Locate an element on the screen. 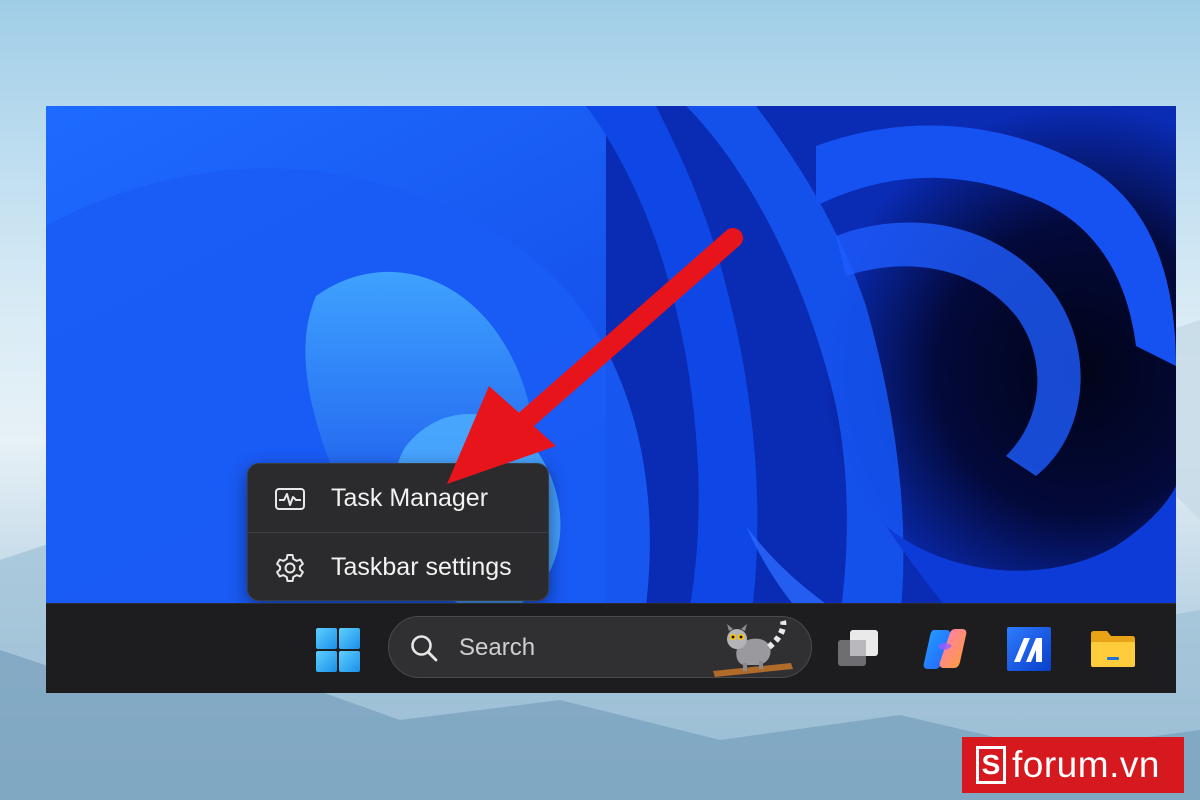  windows-start-icon is located at coordinates (338, 650).